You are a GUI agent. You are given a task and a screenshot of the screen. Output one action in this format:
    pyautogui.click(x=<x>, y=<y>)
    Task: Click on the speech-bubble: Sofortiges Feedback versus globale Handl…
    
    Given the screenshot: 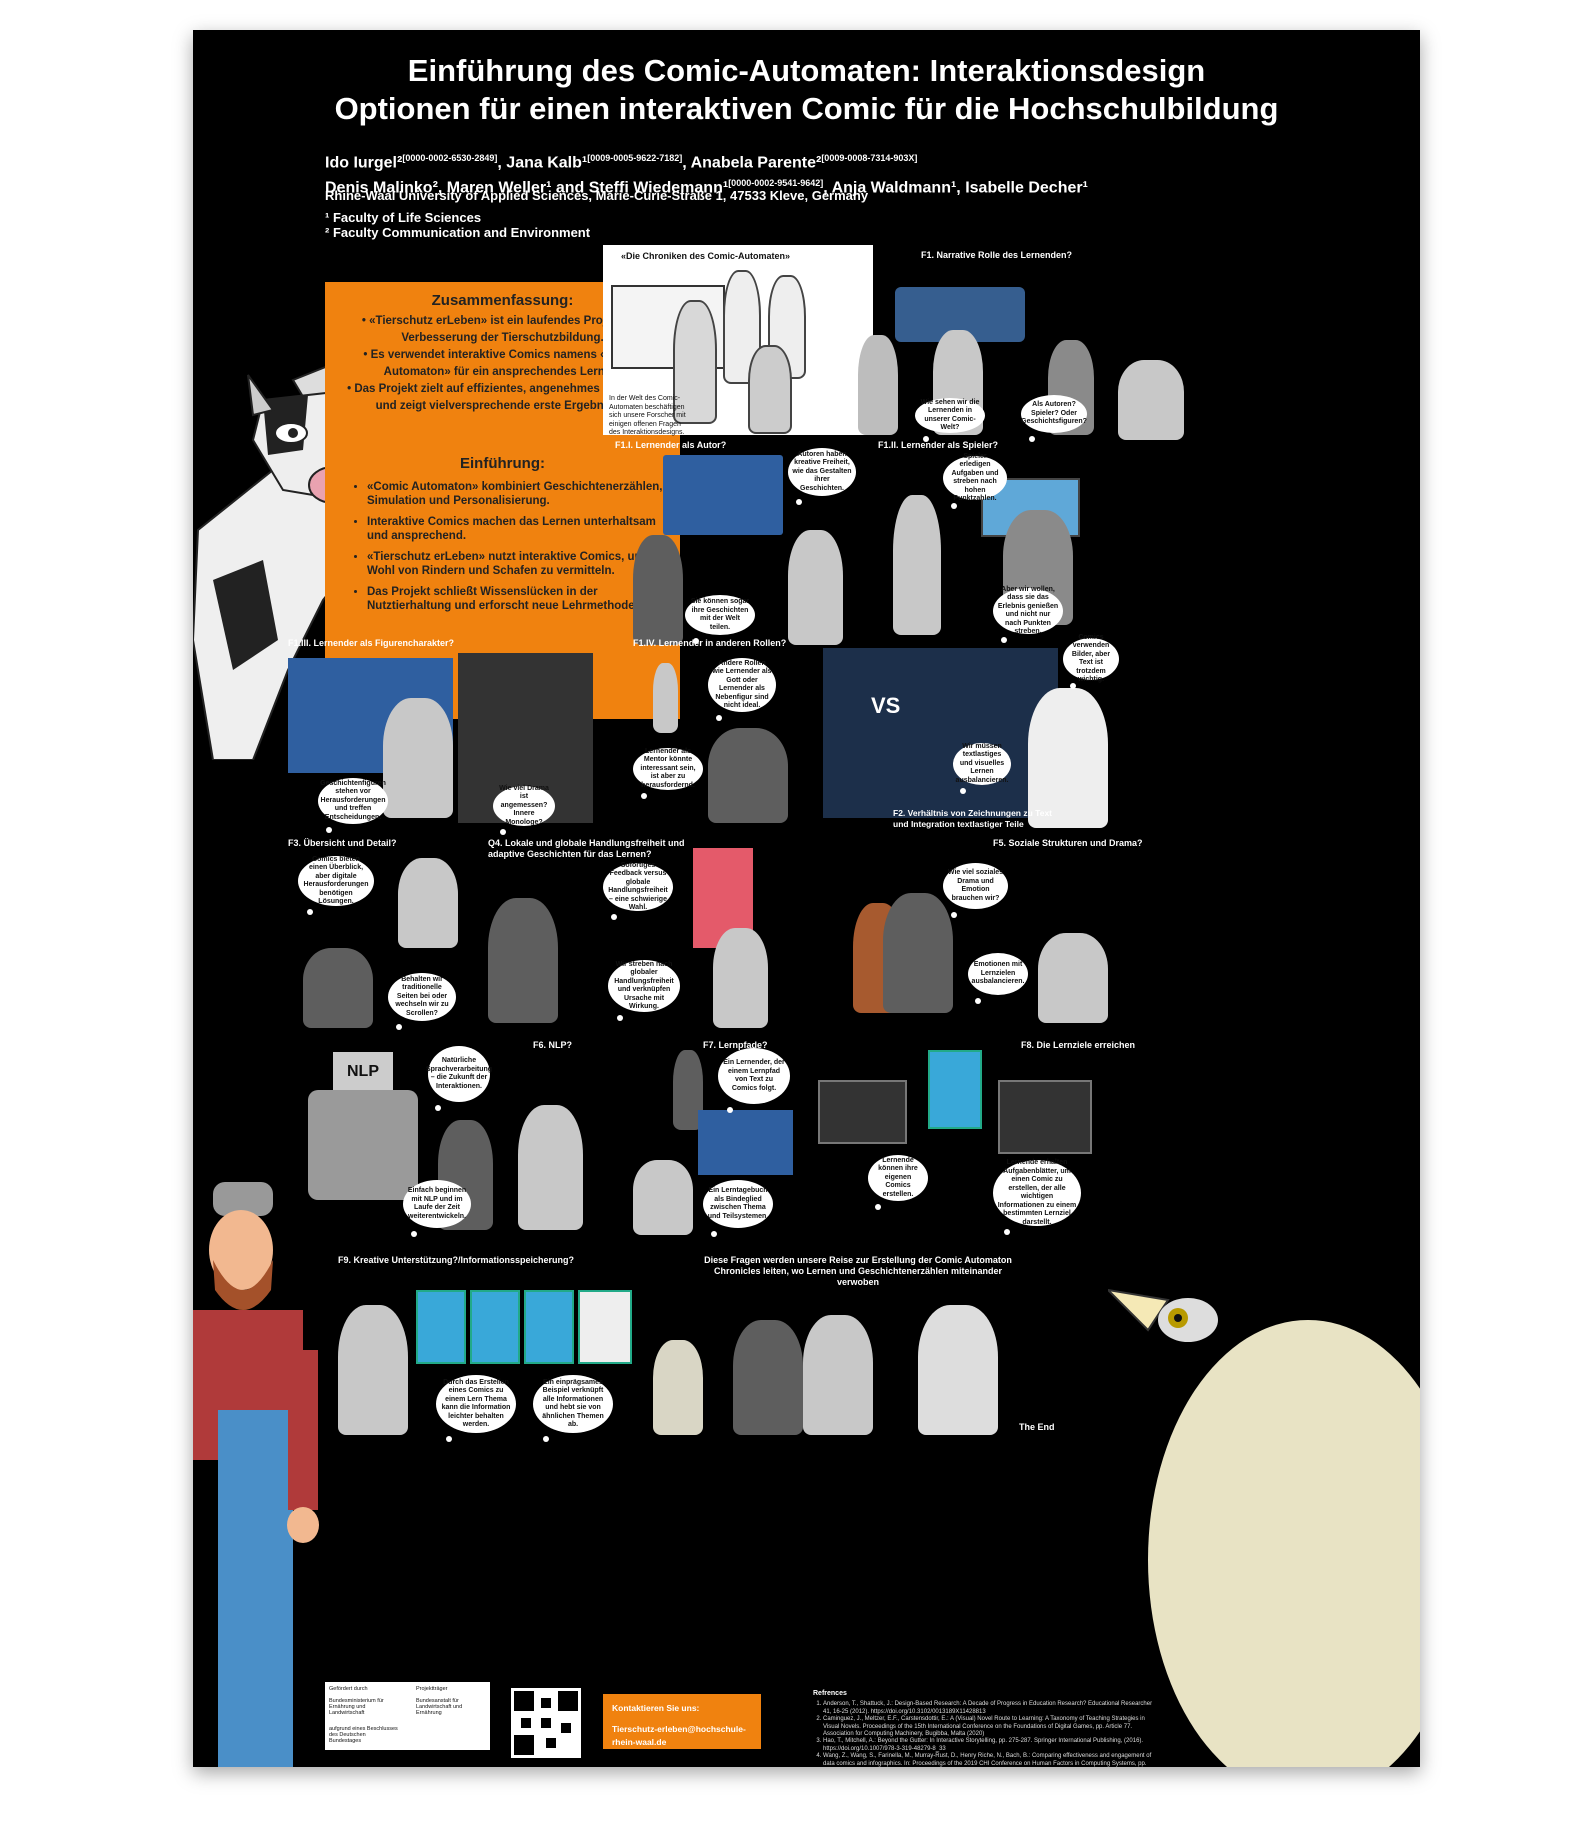 What is the action you would take?
    pyautogui.click(x=638, y=891)
    